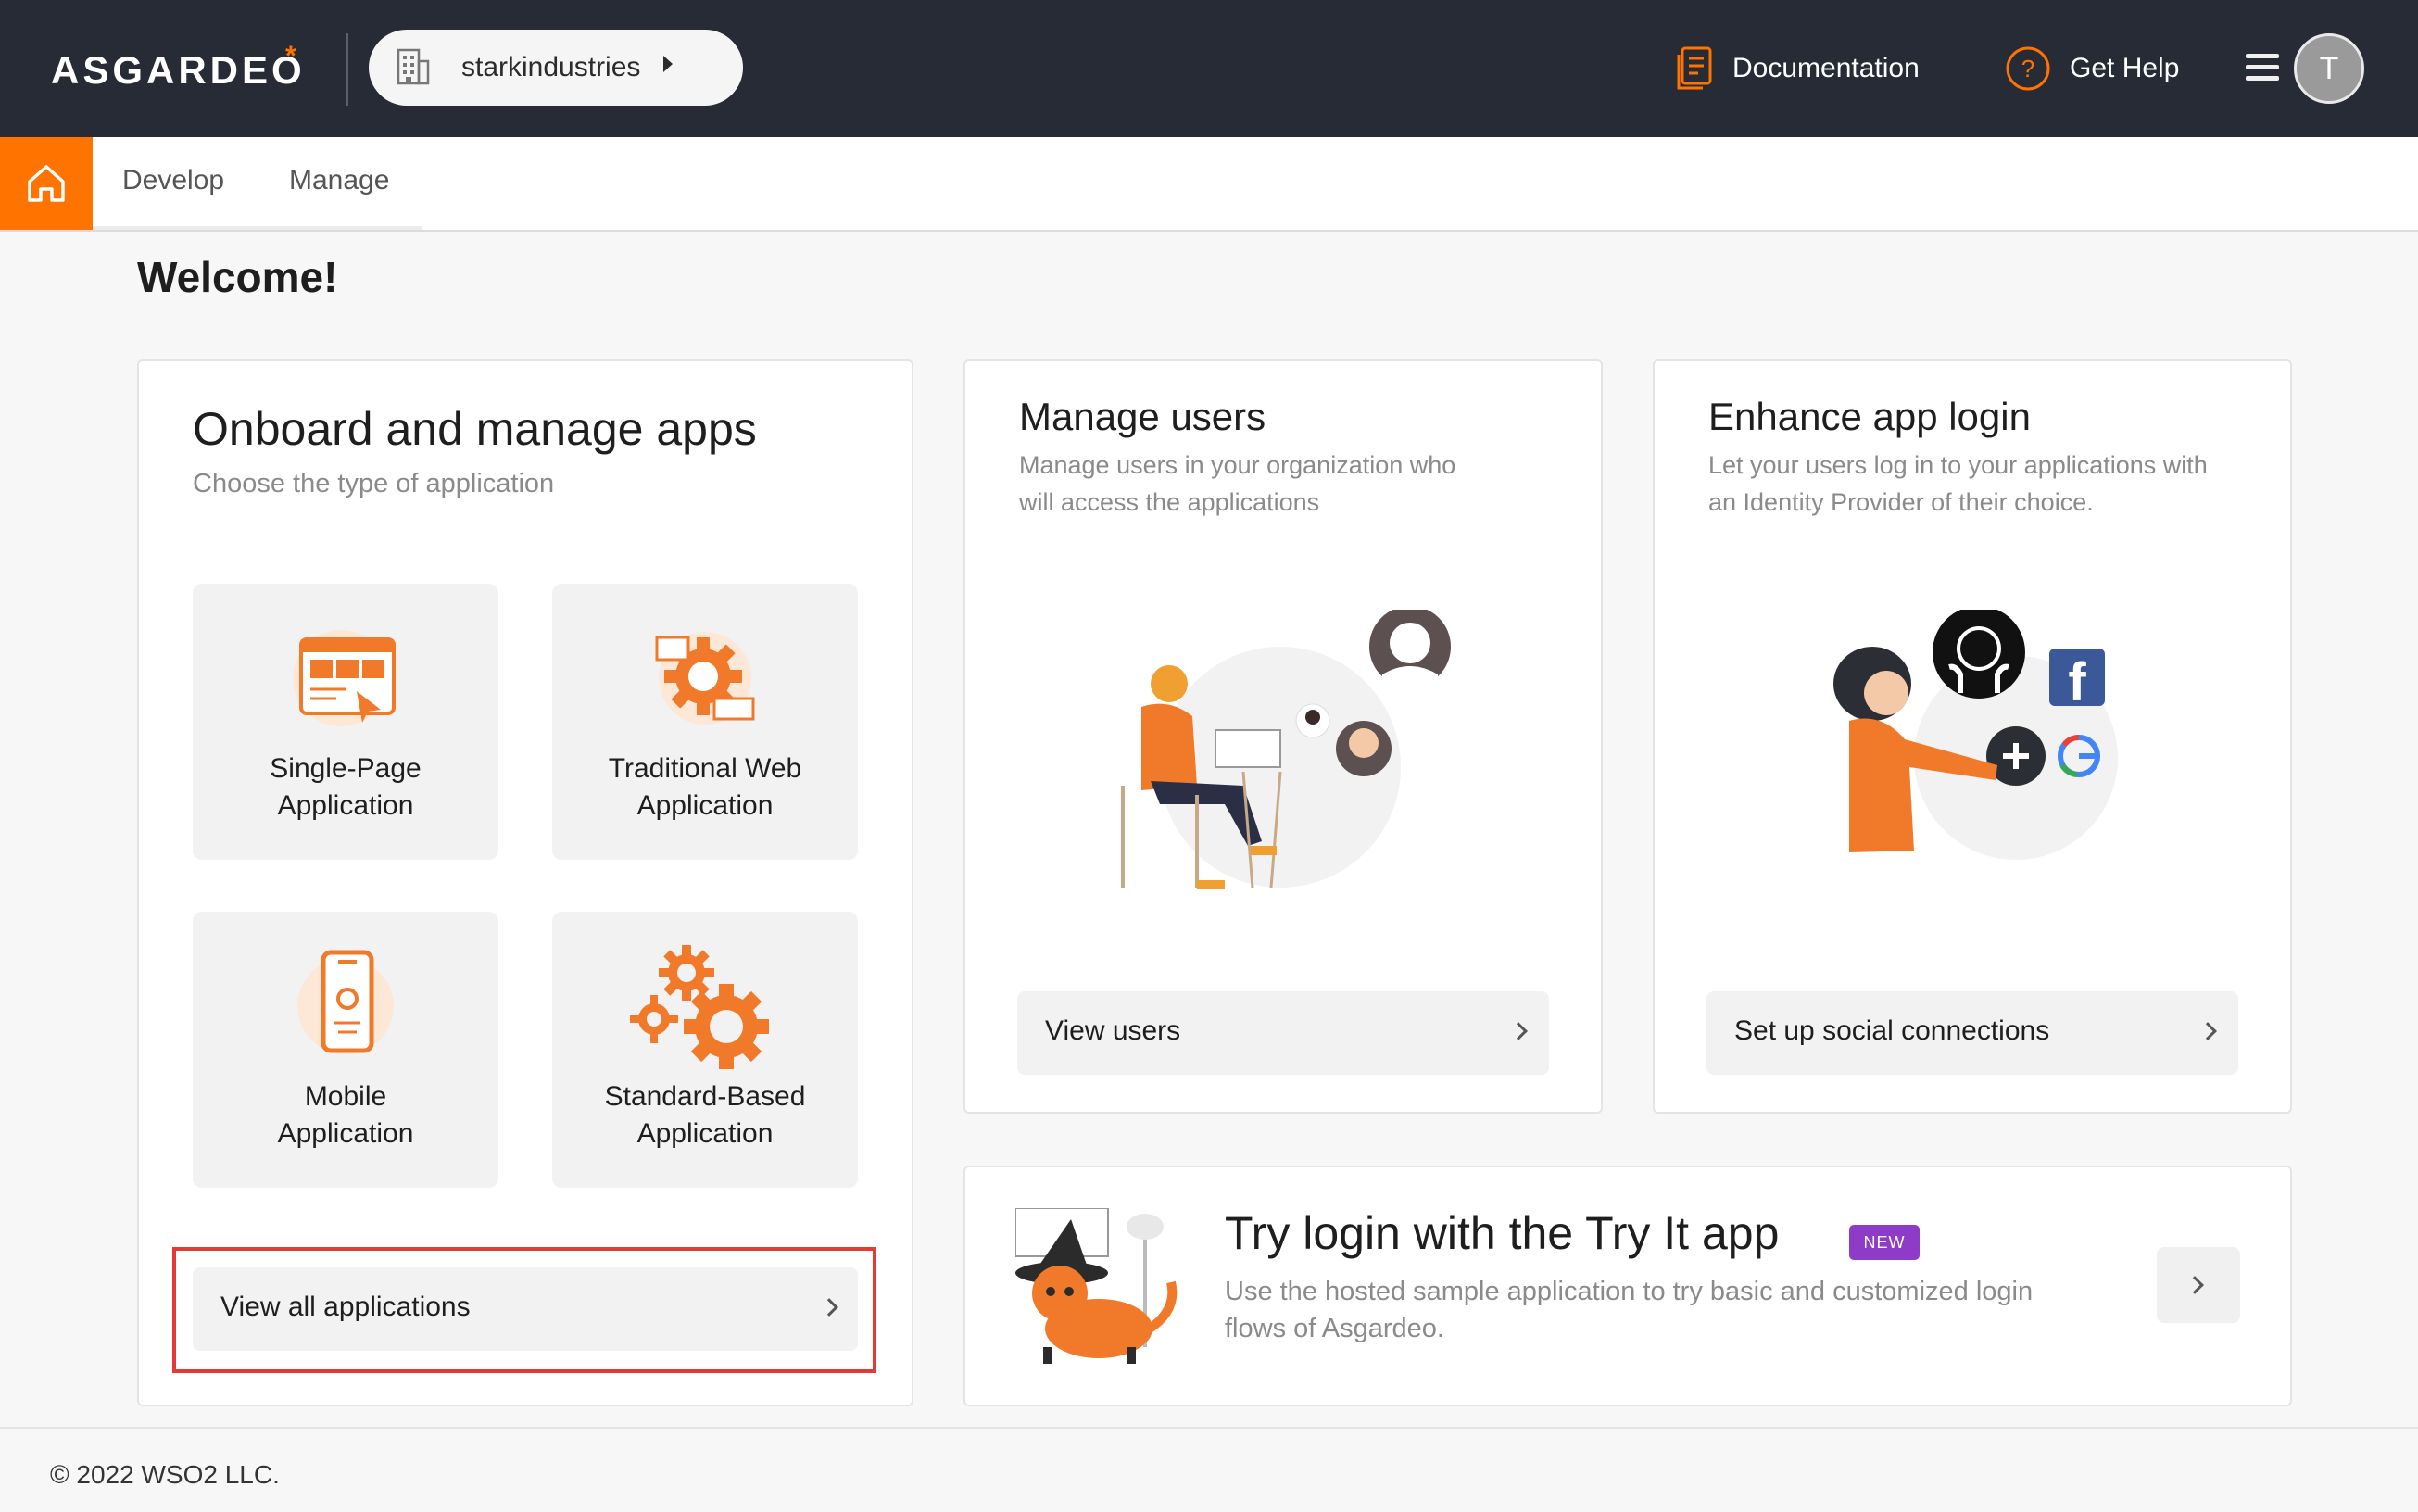 The width and height of the screenshot is (2418, 1512). Describe the element at coordinates (346, 1002) in the screenshot. I see `mobile-app-icon` at that location.